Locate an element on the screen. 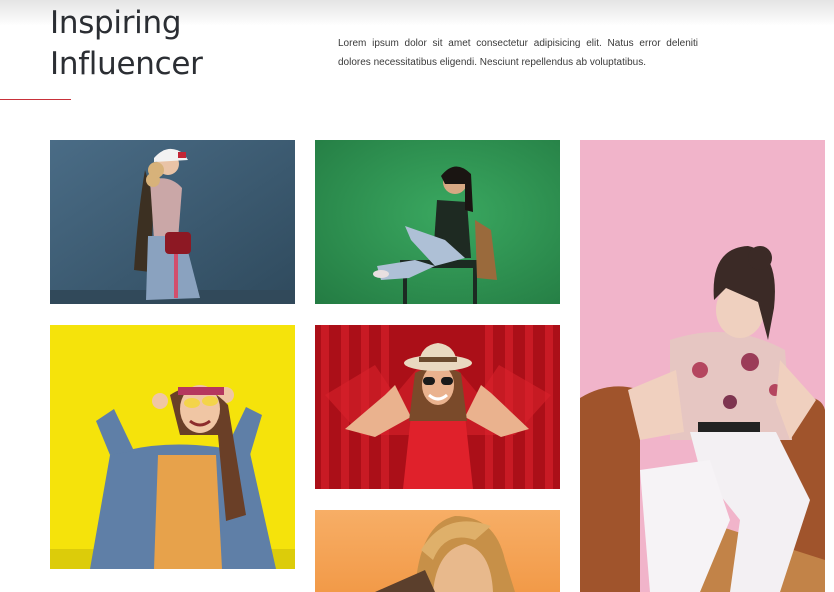 The image size is (834, 592). photo-blue-wall-image is located at coordinates (172, 222).